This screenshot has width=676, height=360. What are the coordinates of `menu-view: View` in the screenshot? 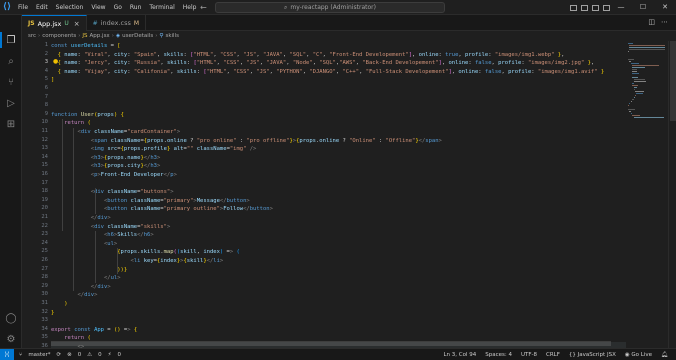 It's located at (98, 7).